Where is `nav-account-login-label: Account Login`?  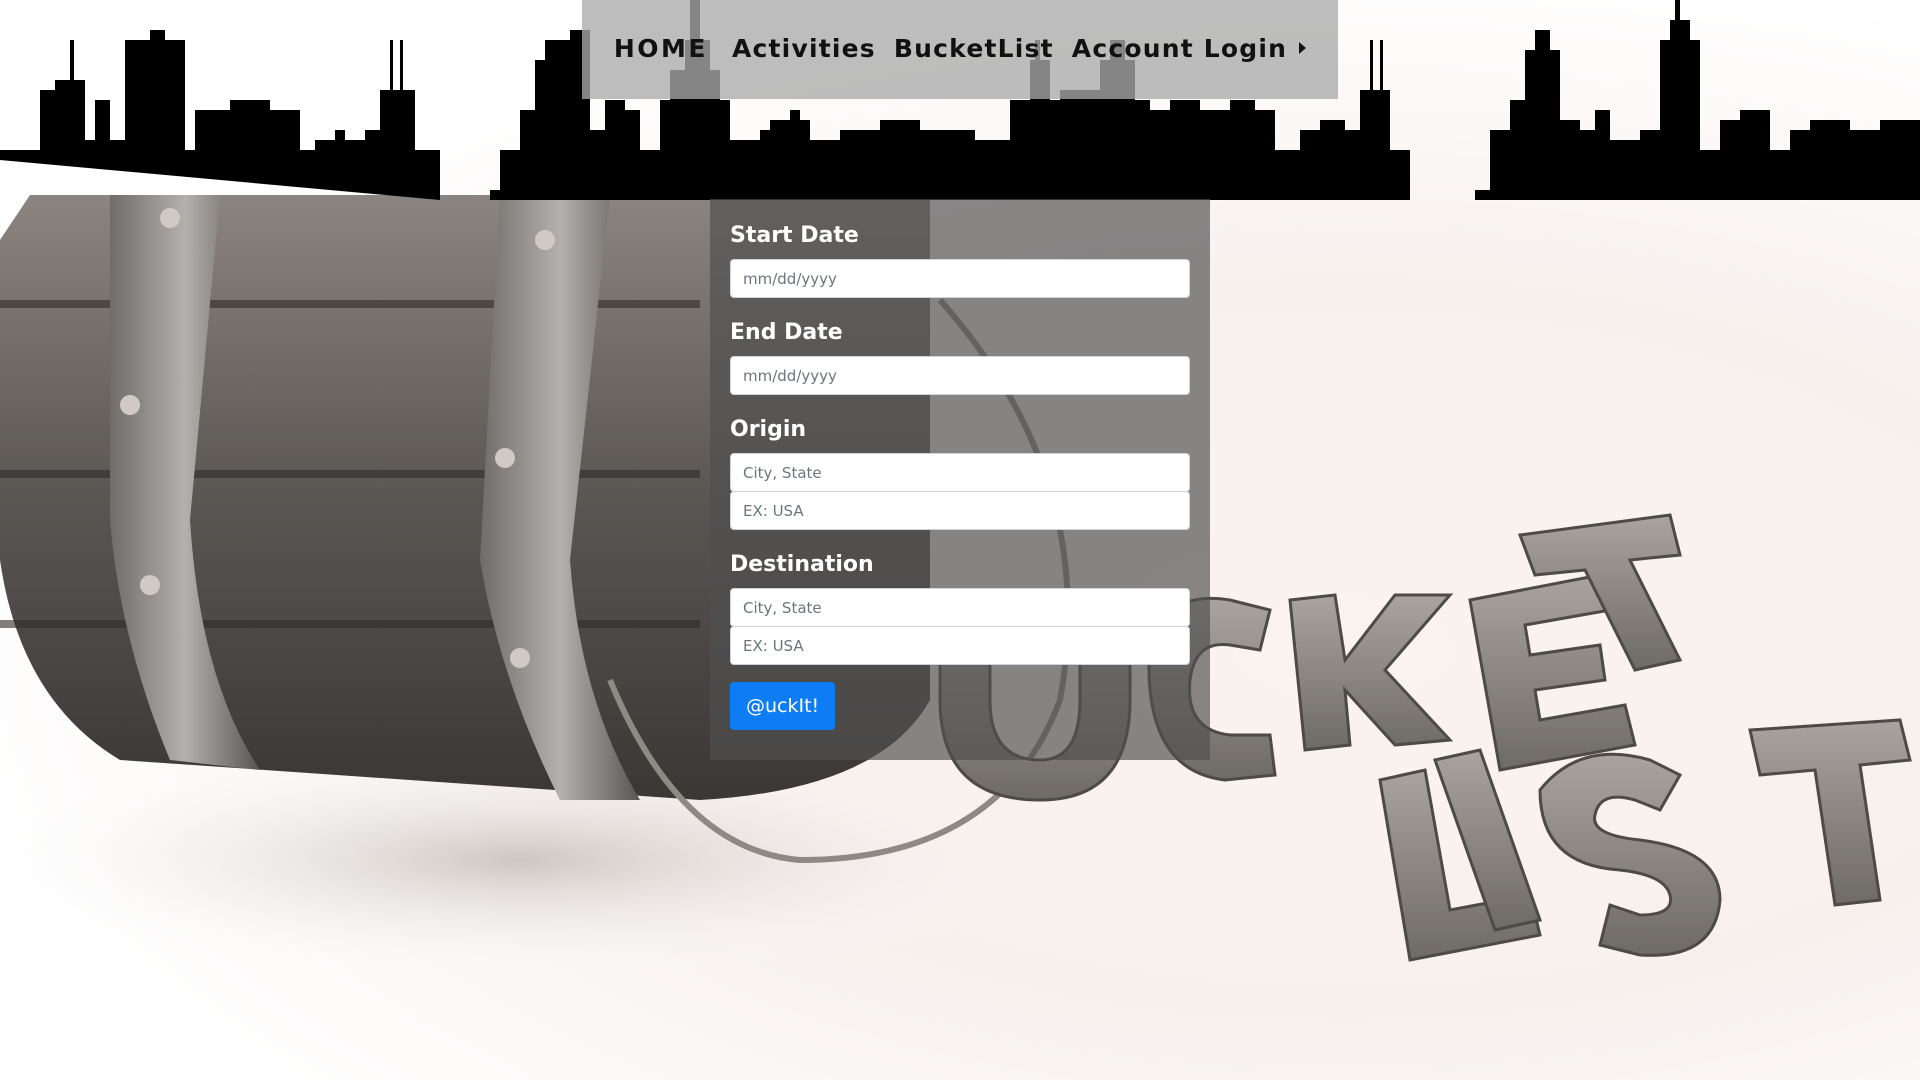 nav-account-login-label: Account Login is located at coordinates (1179, 48).